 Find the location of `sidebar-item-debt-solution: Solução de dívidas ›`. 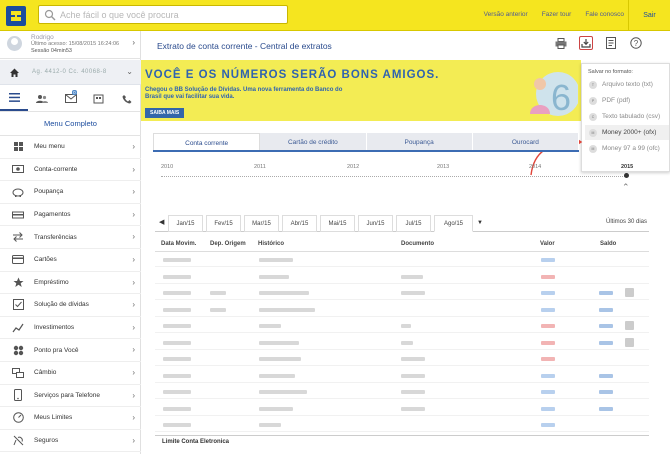

sidebar-item-debt-solution: Solução de dívidas › is located at coordinates (70, 305).